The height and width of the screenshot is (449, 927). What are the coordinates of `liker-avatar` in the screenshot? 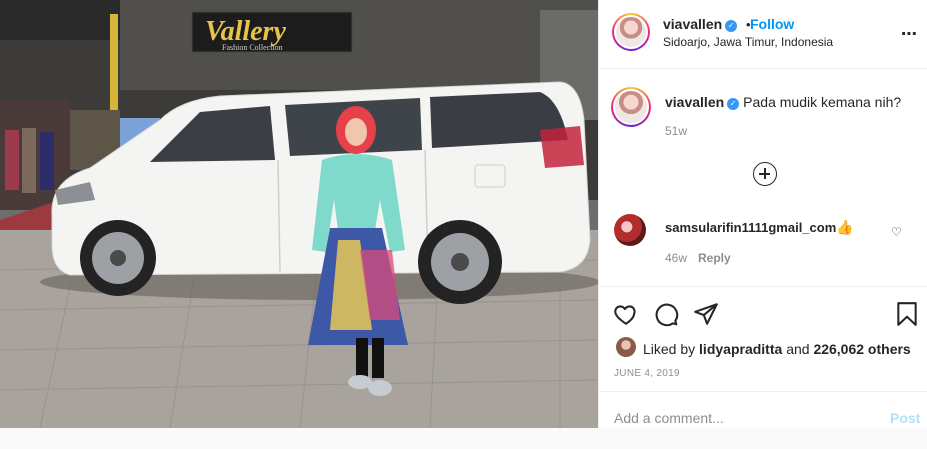 It's located at (626, 347).